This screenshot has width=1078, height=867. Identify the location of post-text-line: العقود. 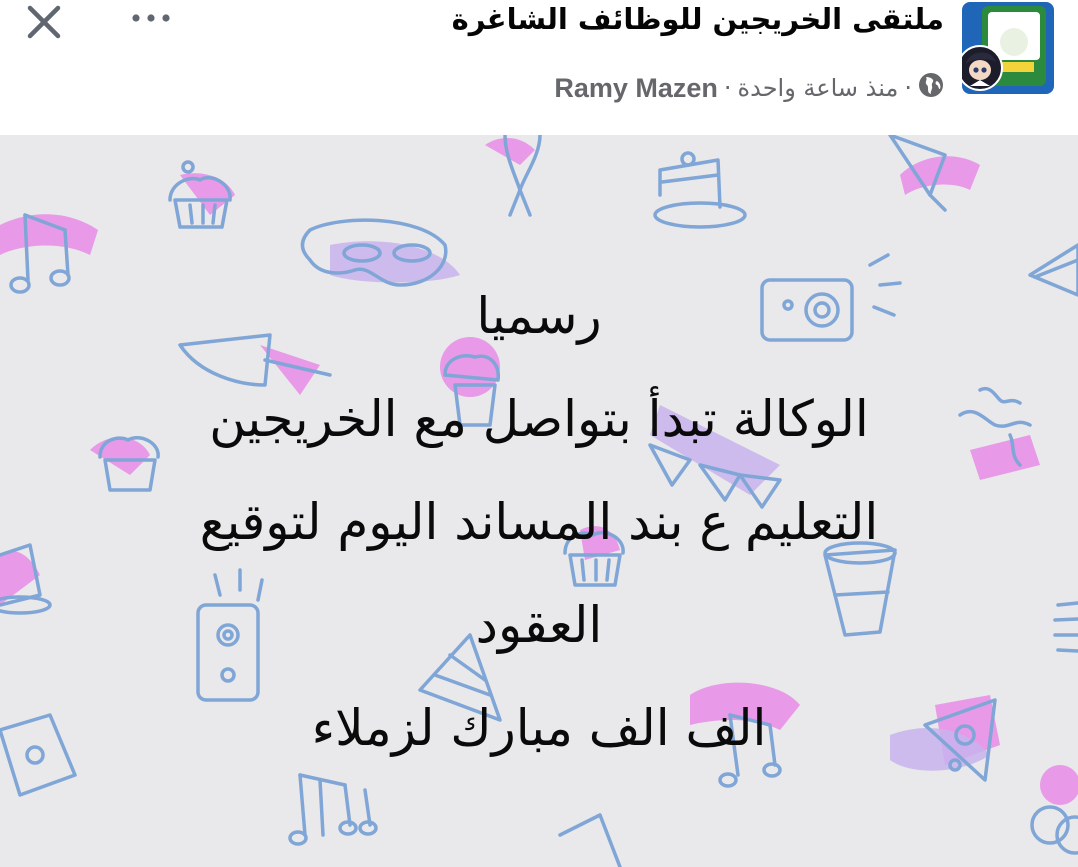
(539, 625).